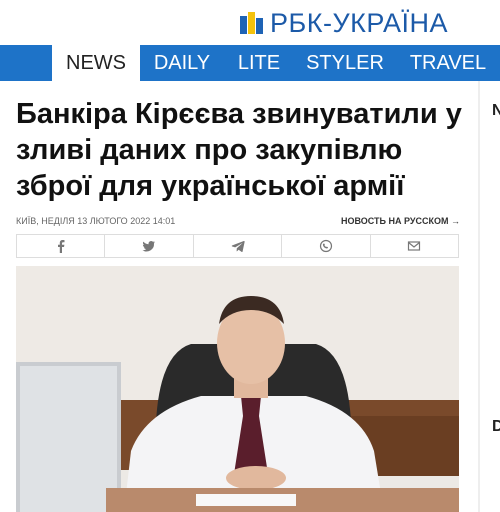  I want to click on sidebar-heading-fragment: N, so click(496, 110).